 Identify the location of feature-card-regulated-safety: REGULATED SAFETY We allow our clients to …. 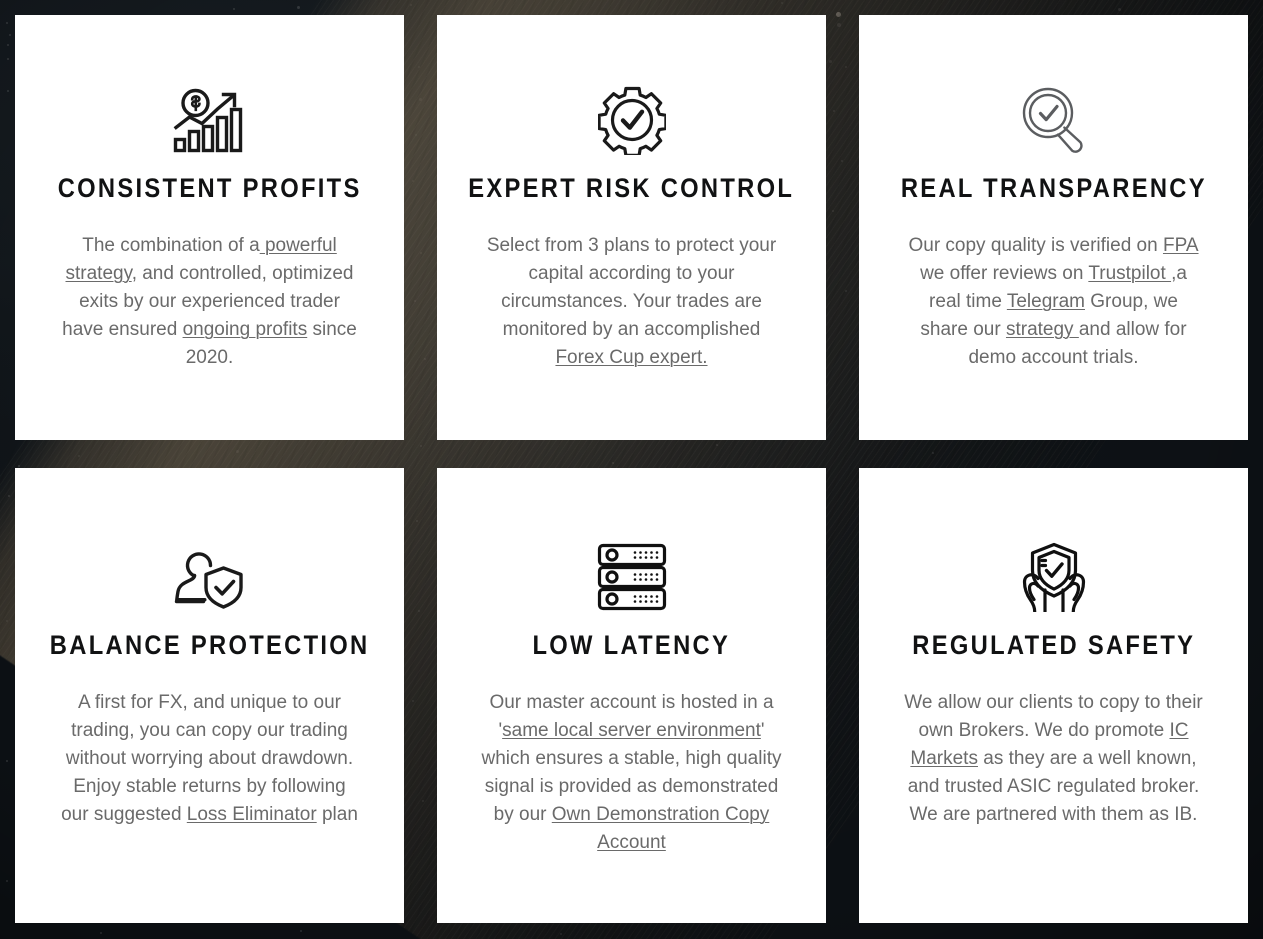
(1053, 695).